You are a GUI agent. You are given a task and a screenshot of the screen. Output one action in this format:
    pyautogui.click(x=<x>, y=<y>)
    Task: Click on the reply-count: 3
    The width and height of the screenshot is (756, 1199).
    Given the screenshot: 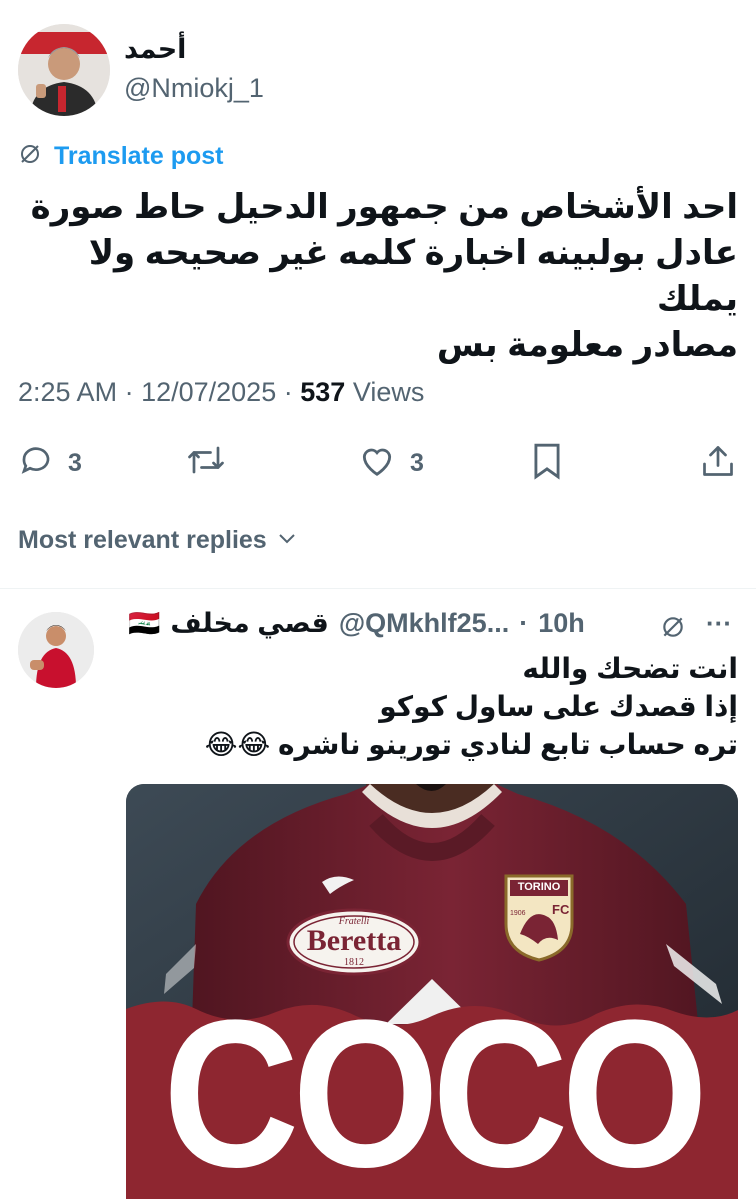 What is the action you would take?
    pyautogui.click(x=75, y=463)
    